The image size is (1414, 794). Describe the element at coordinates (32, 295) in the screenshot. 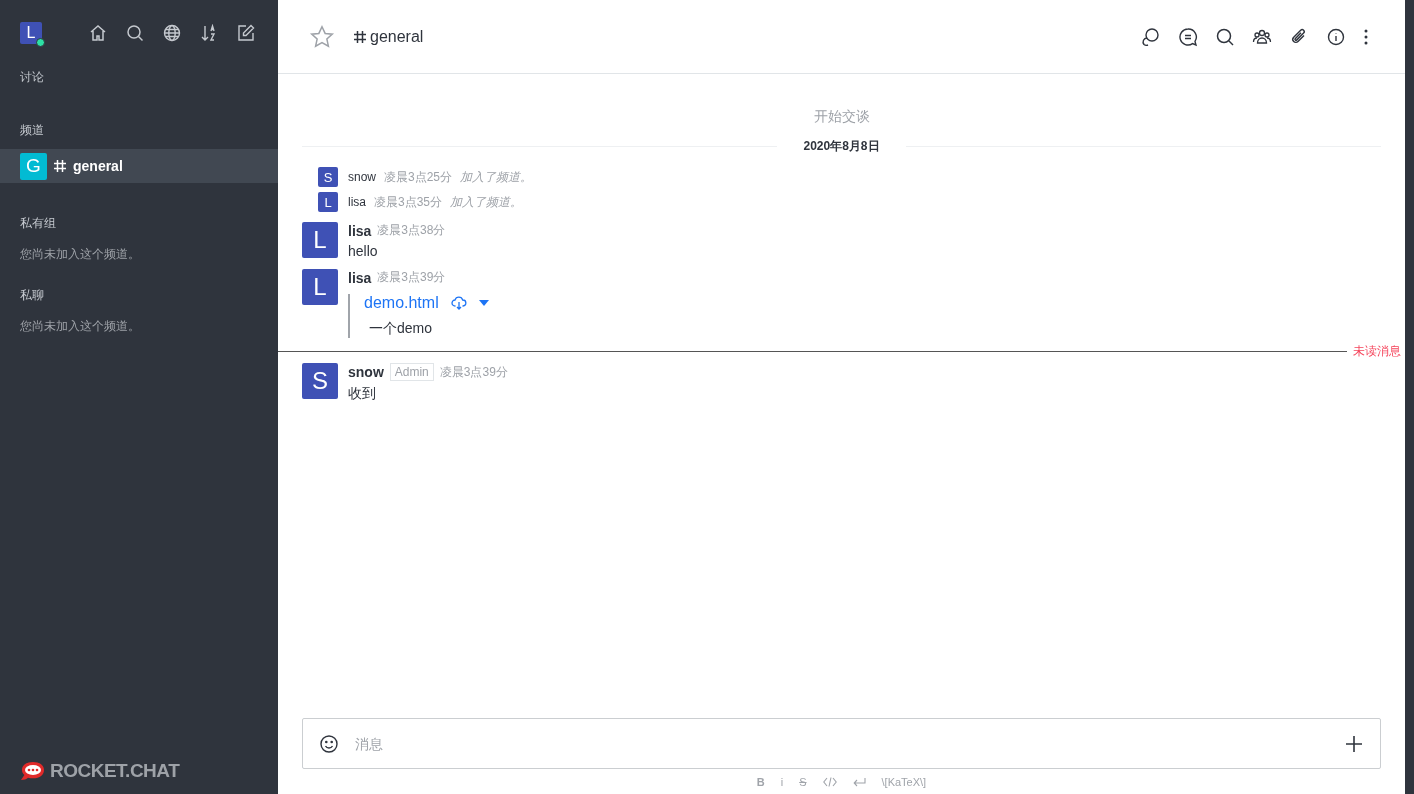

I see `section-title: 私聊` at that location.